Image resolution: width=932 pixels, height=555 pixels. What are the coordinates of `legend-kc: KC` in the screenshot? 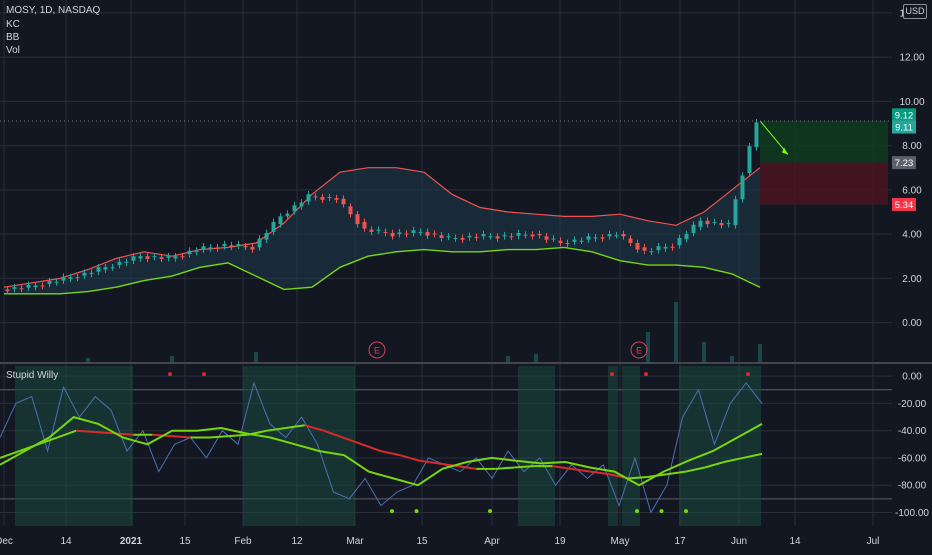 It's located at (13, 24).